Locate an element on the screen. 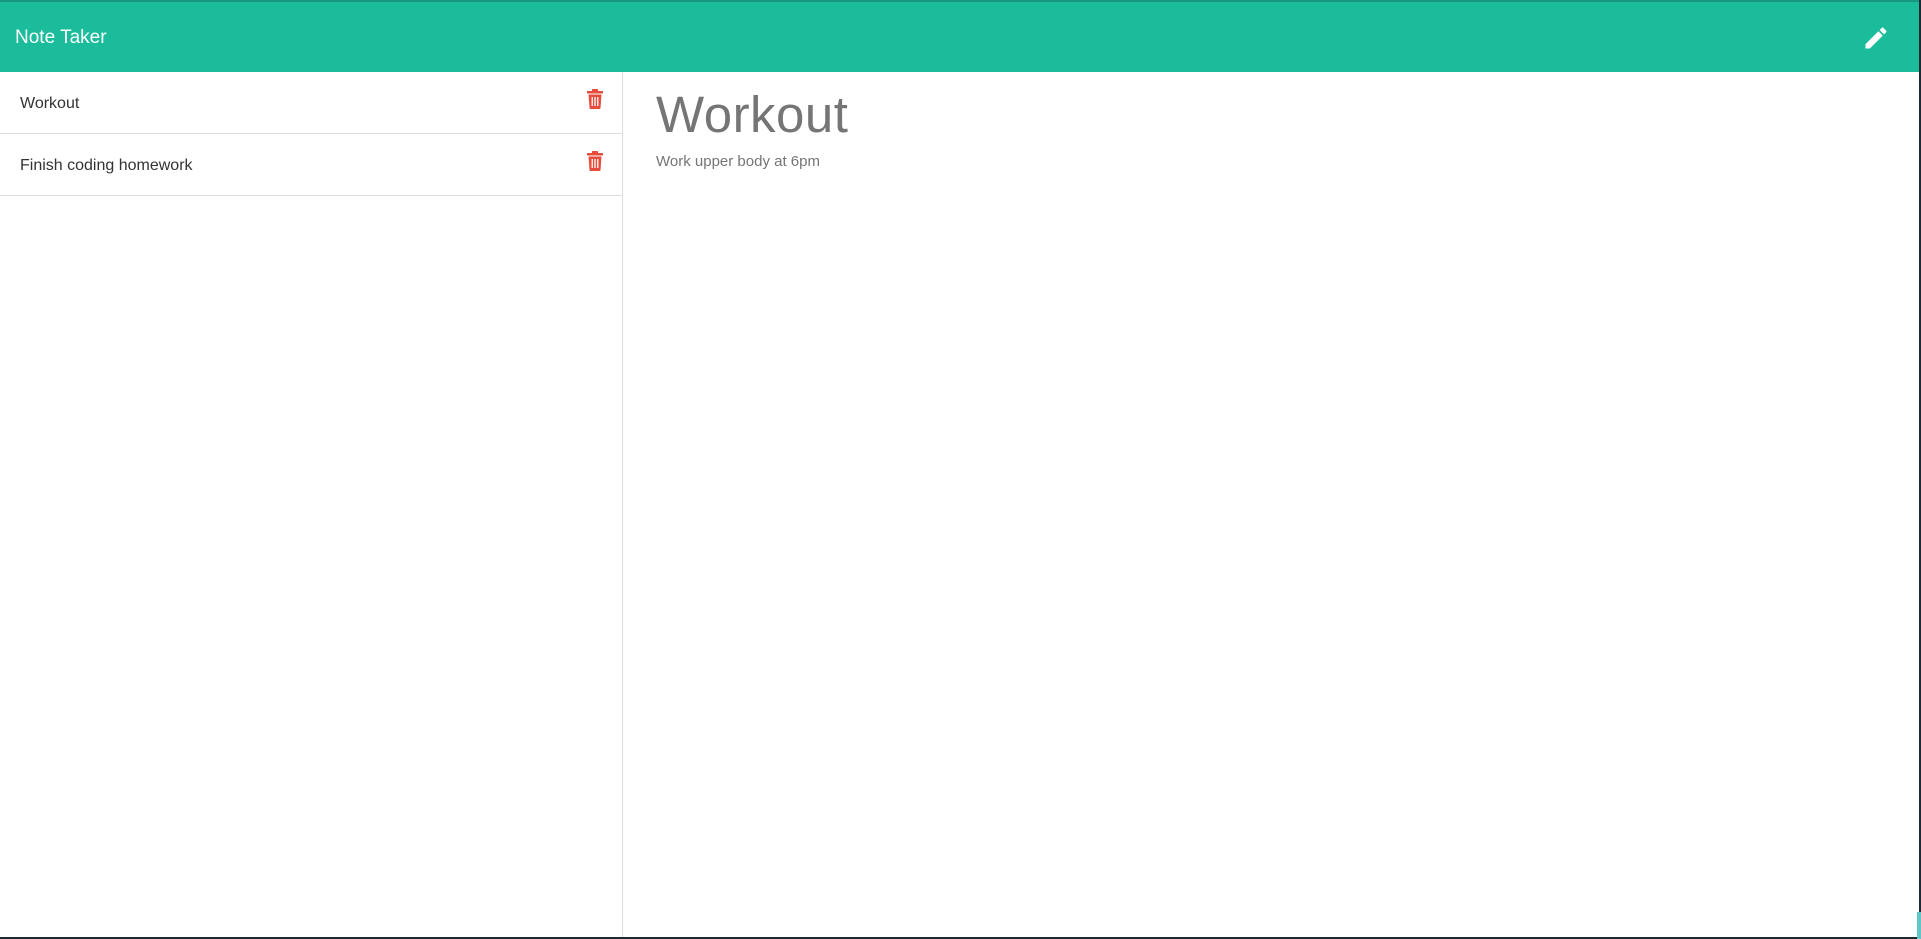 This screenshot has height=939, width=1921. navbar: Note Taker is located at coordinates (960, 36).